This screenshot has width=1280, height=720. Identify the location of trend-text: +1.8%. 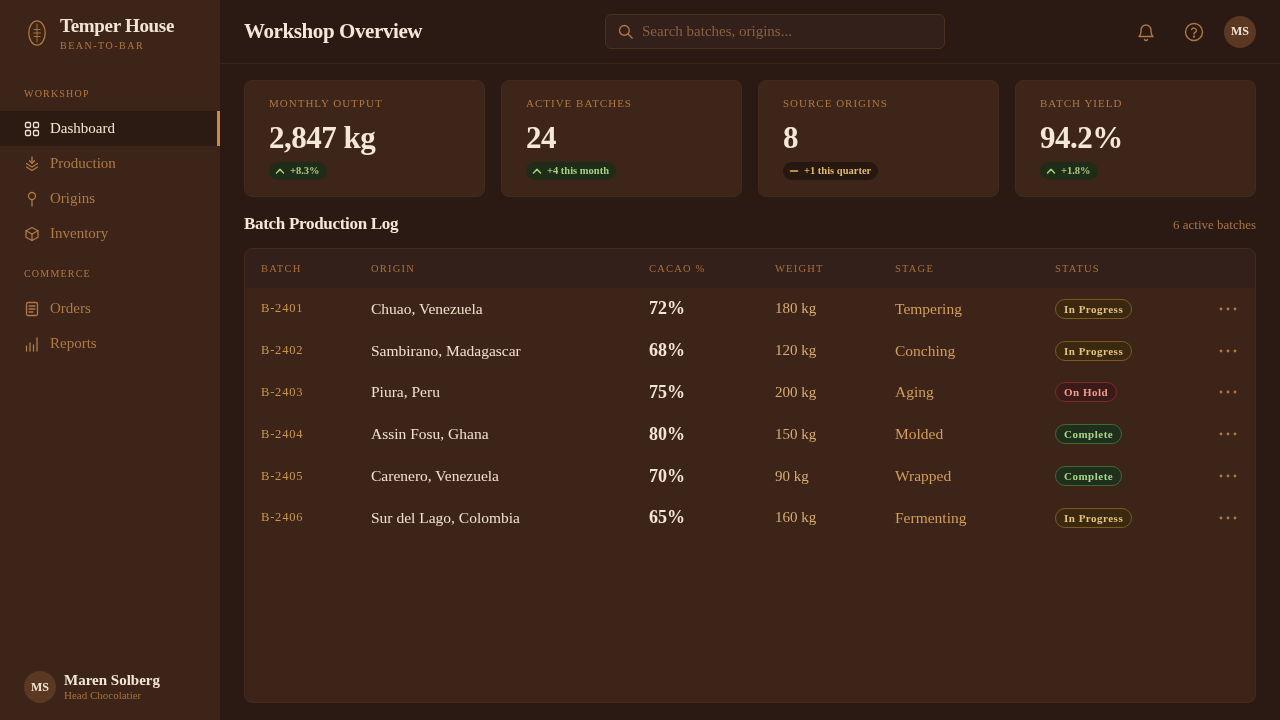
(1076, 171).